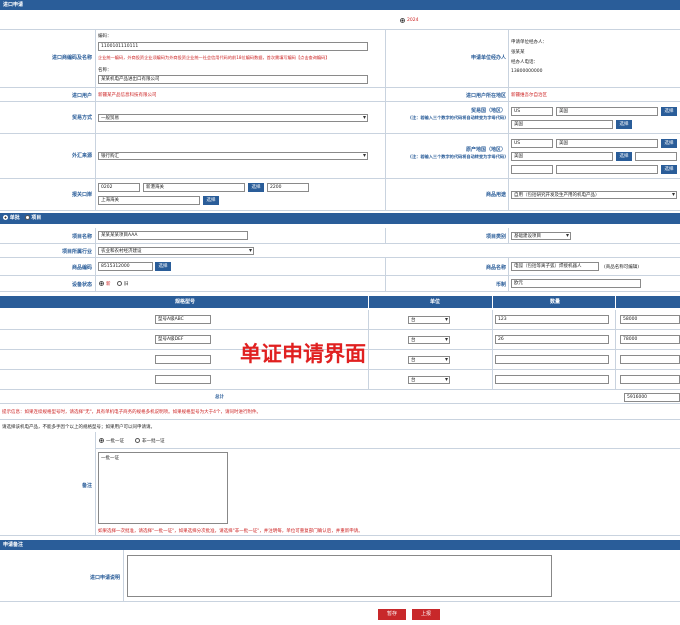 The width and height of the screenshot is (680, 625). What do you see at coordinates (81, 268) in the screenshot?
I see `goods-code-label: 商品编码` at bounding box center [81, 268].